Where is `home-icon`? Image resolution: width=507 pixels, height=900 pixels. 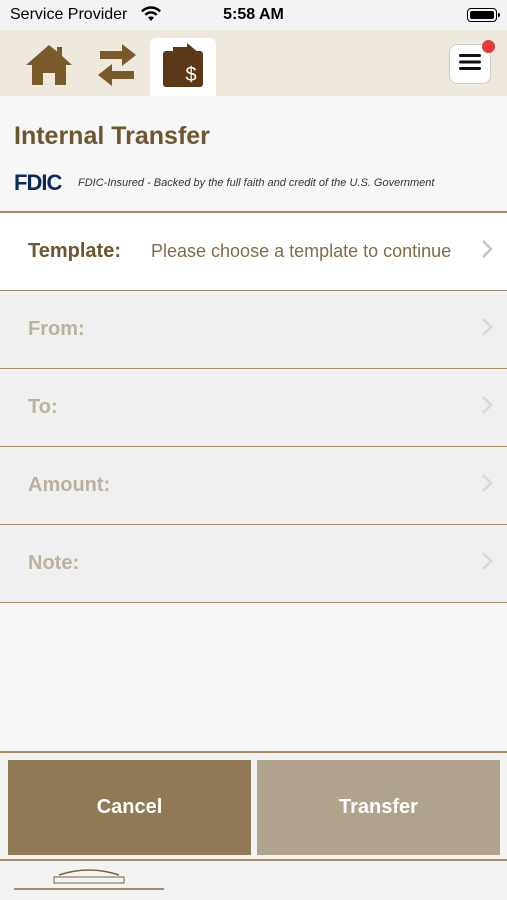 home-icon is located at coordinates (49, 67).